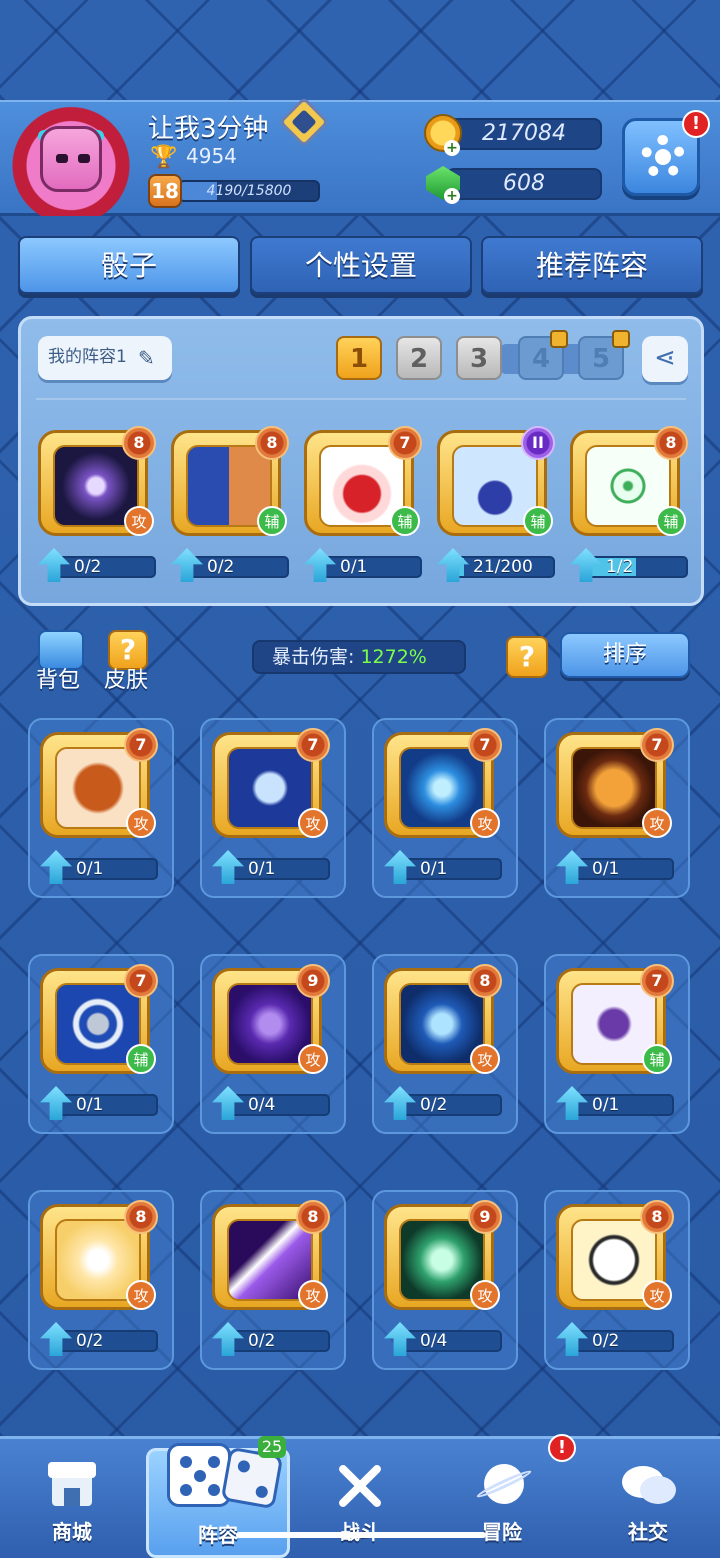 This screenshot has width=720, height=1558. What do you see at coordinates (419, 358) in the screenshot?
I see `deck-slot-2: 2` at bounding box center [419, 358].